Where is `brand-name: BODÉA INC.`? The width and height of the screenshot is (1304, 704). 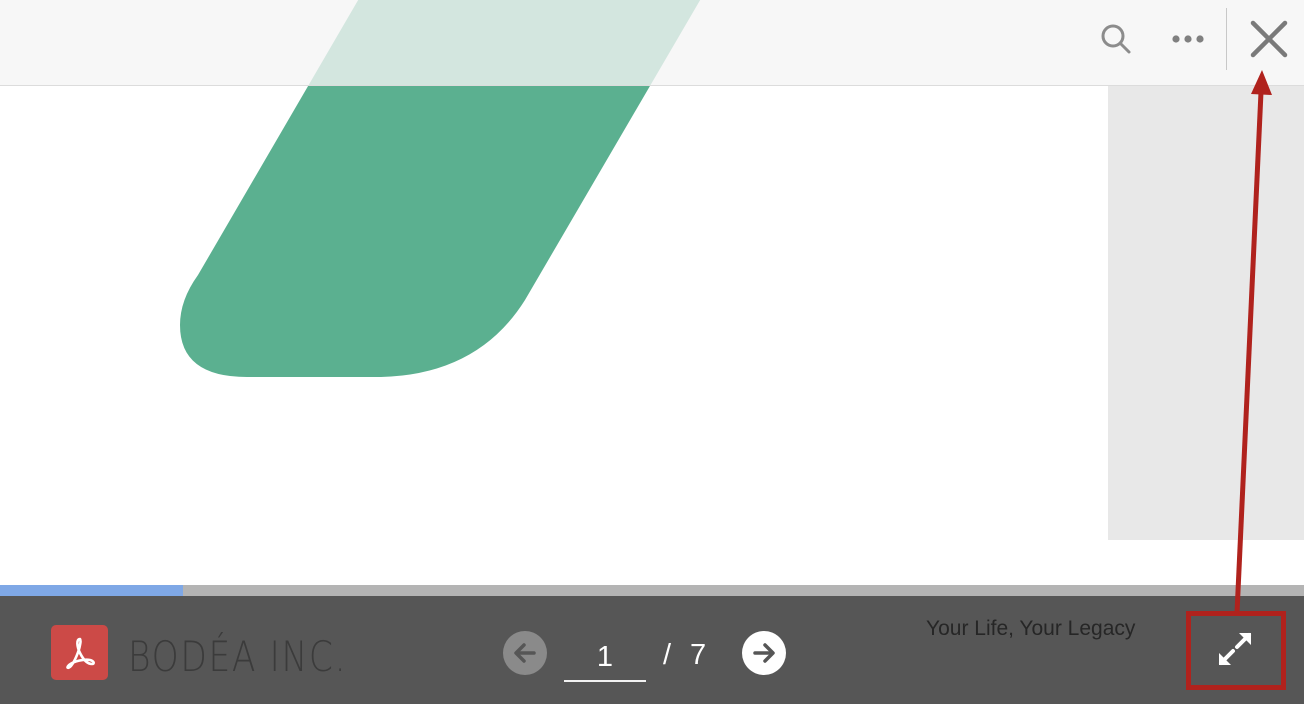
brand-name: BODÉA INC. is located at coordinates (238, 656).